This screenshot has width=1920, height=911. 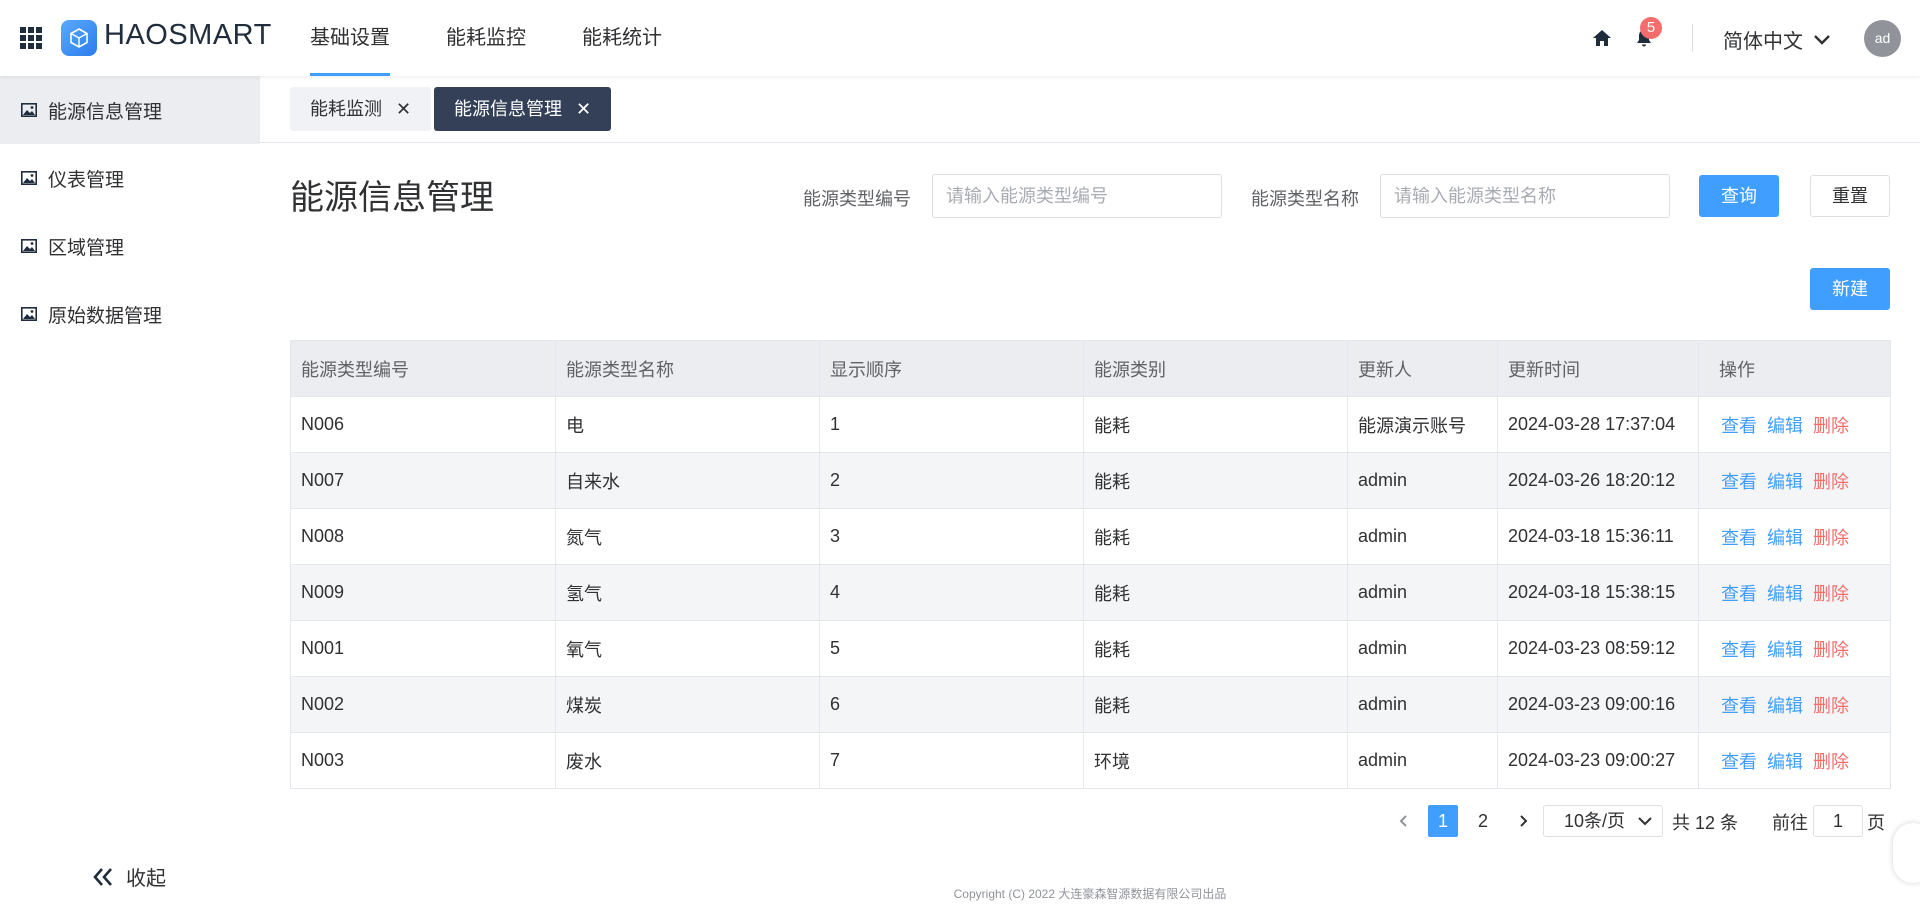 What do you see at coordinates (1443, 821) in the screenshot?
I see `page-number: 1` at bounding box center [1443, 821].